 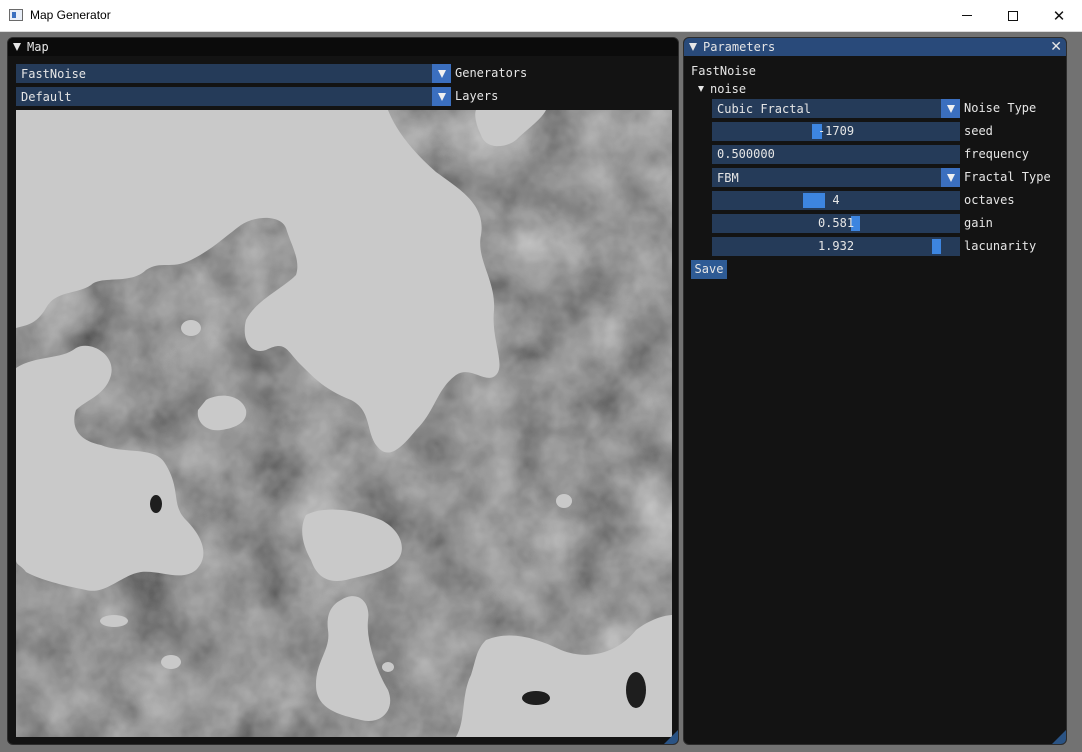 I want to click on fractal-type-value: FBM, so click(x=728, y=177).